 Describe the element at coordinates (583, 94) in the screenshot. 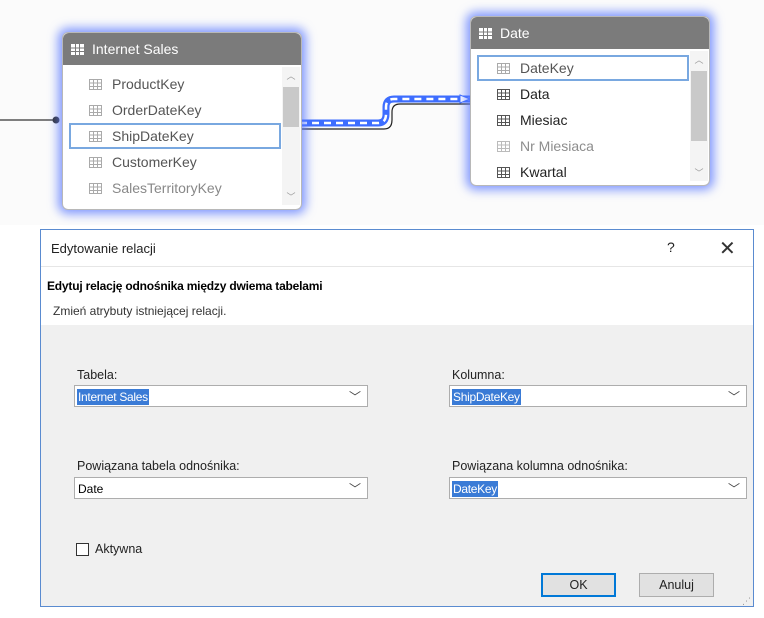

I see `field-data: Data` at that location.